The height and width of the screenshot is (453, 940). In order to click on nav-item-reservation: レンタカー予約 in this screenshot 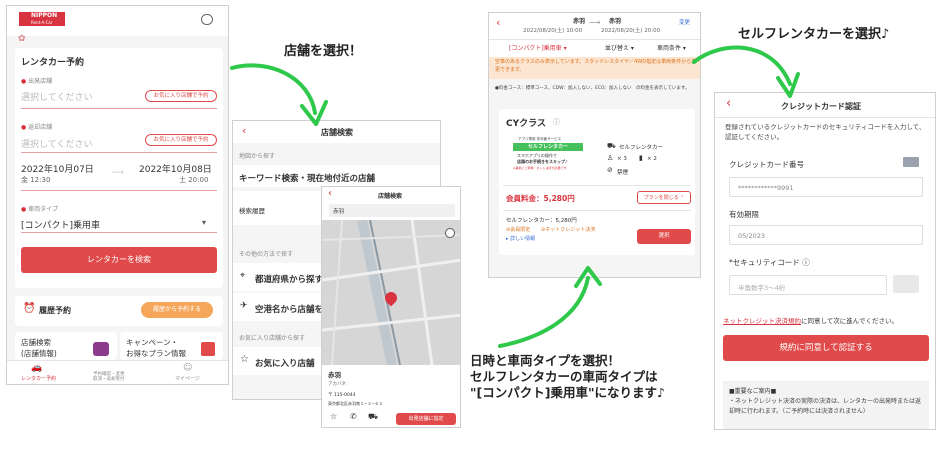, I will do `click(38, 378)`.